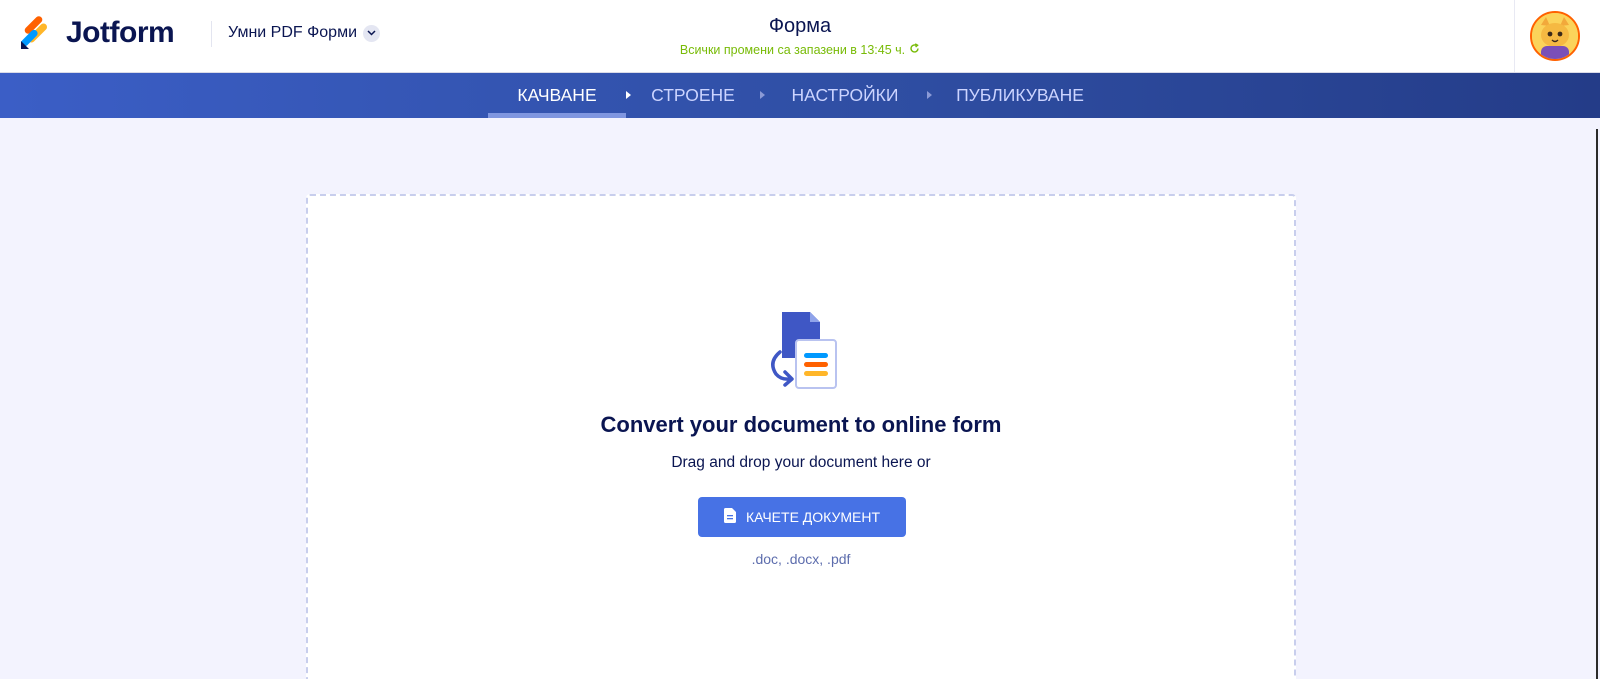 The width and height of the screenshot is (1600, 679). Describe the element at coordinates (293, 32) in the screenshot. I see `form-type-label: Умни PDF Форми` at that location.